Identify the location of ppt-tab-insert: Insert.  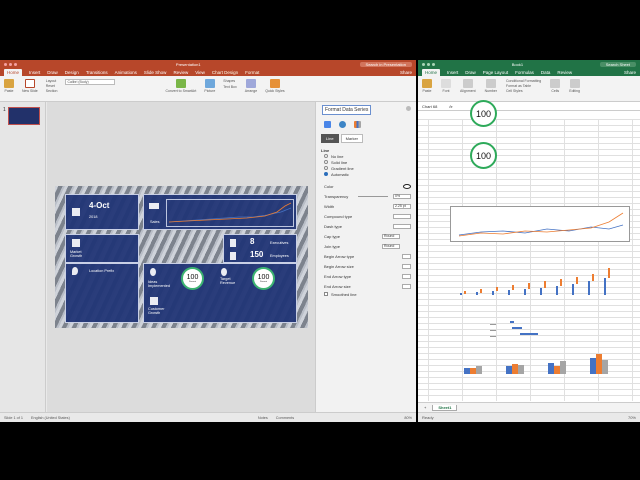
(34, 72).